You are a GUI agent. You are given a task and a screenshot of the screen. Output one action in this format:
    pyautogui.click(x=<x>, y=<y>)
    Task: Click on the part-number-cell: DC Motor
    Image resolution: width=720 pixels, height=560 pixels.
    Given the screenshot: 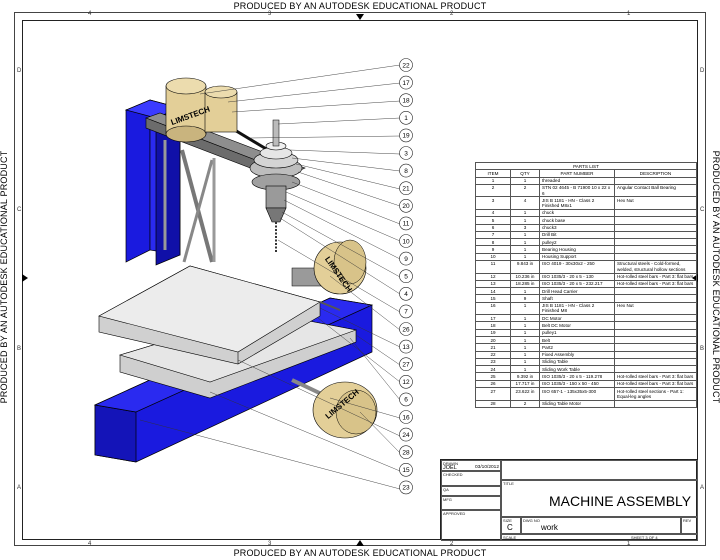 What is the action you would take?
    pyautogui.click(x=577, y=318)
    